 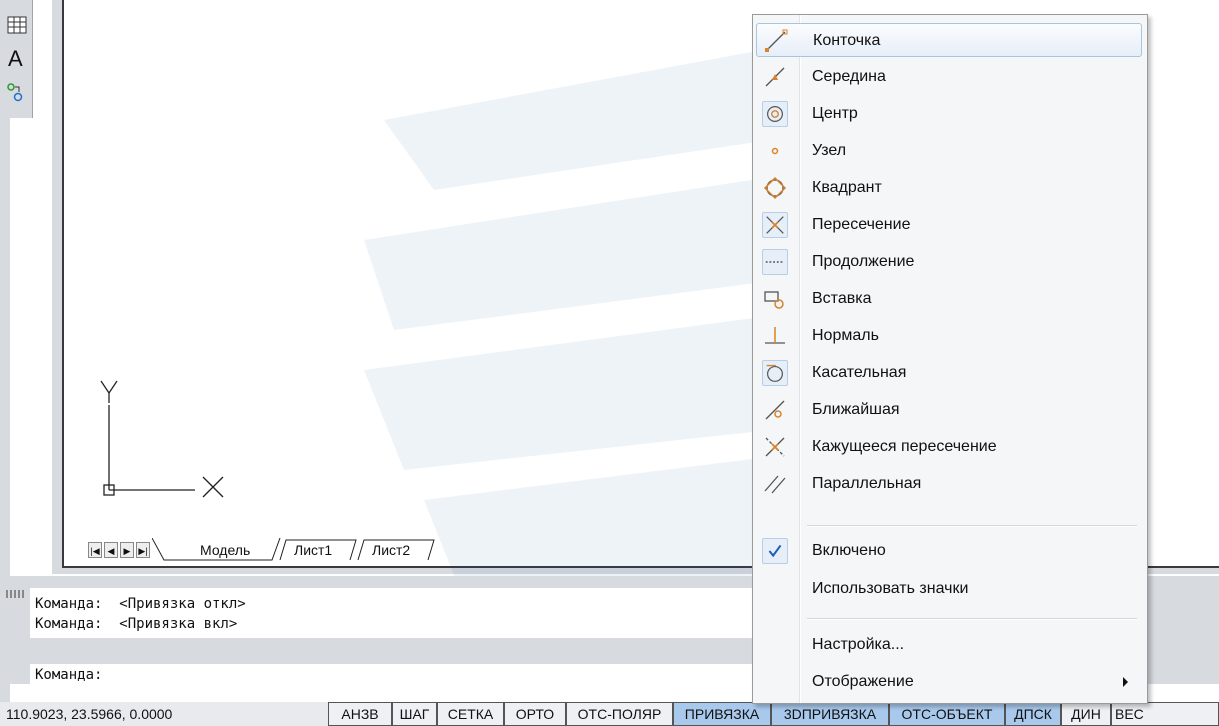 I want to click on endpoint-icon, so click(x=776, y=40).